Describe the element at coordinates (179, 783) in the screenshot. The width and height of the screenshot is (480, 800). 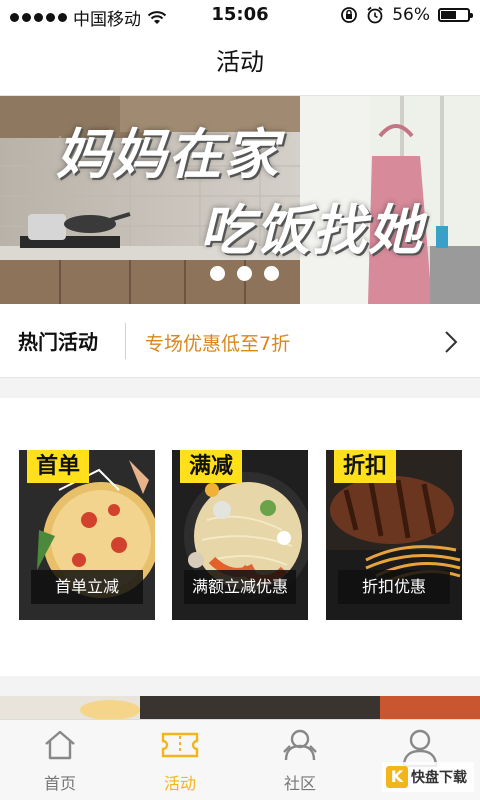
I see `tab-label: 活动` at that location.